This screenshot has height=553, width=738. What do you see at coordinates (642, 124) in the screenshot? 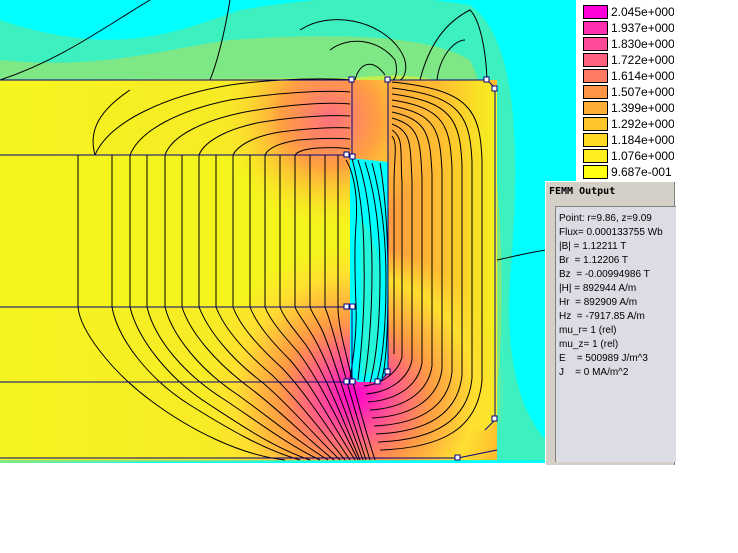
I see `legend-label: 1.292e+000` at bounding box center [642, 124].